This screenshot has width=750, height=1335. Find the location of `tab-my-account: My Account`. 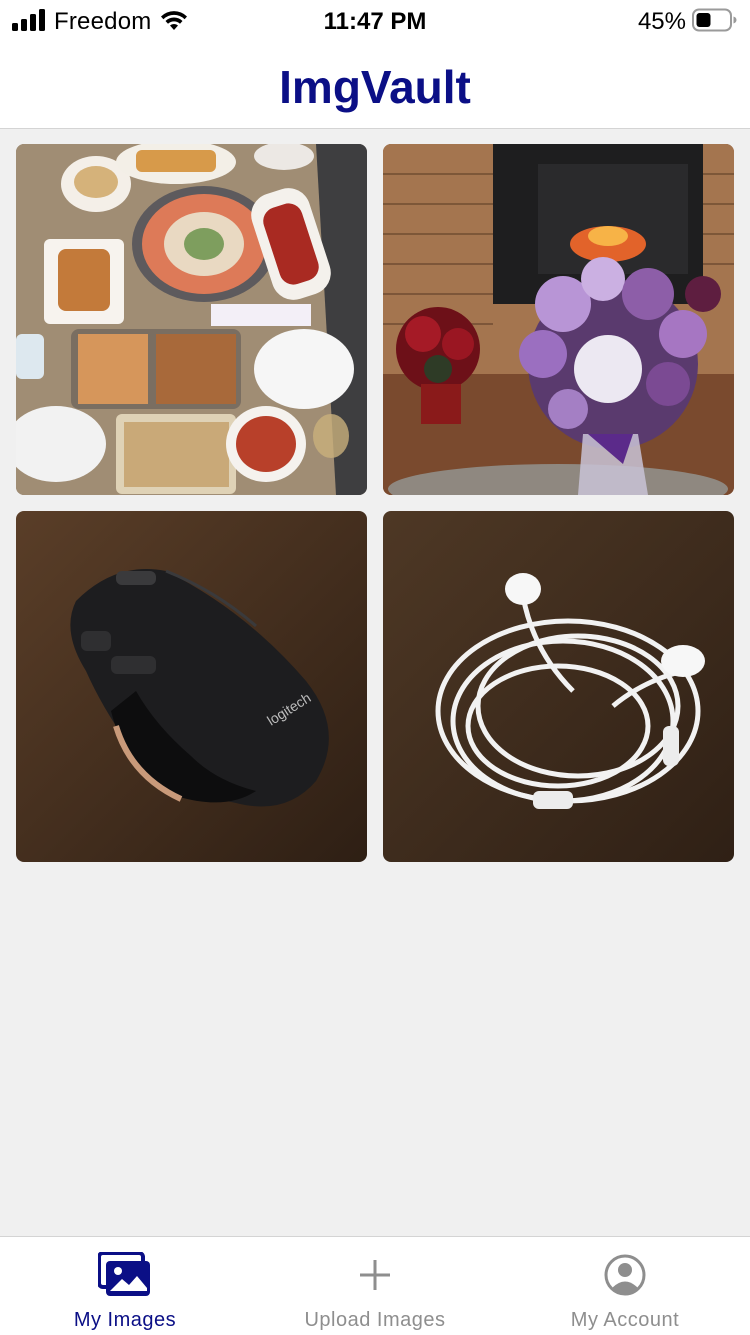

tab-my-account: My Account is located at coordinates (625, 1286).